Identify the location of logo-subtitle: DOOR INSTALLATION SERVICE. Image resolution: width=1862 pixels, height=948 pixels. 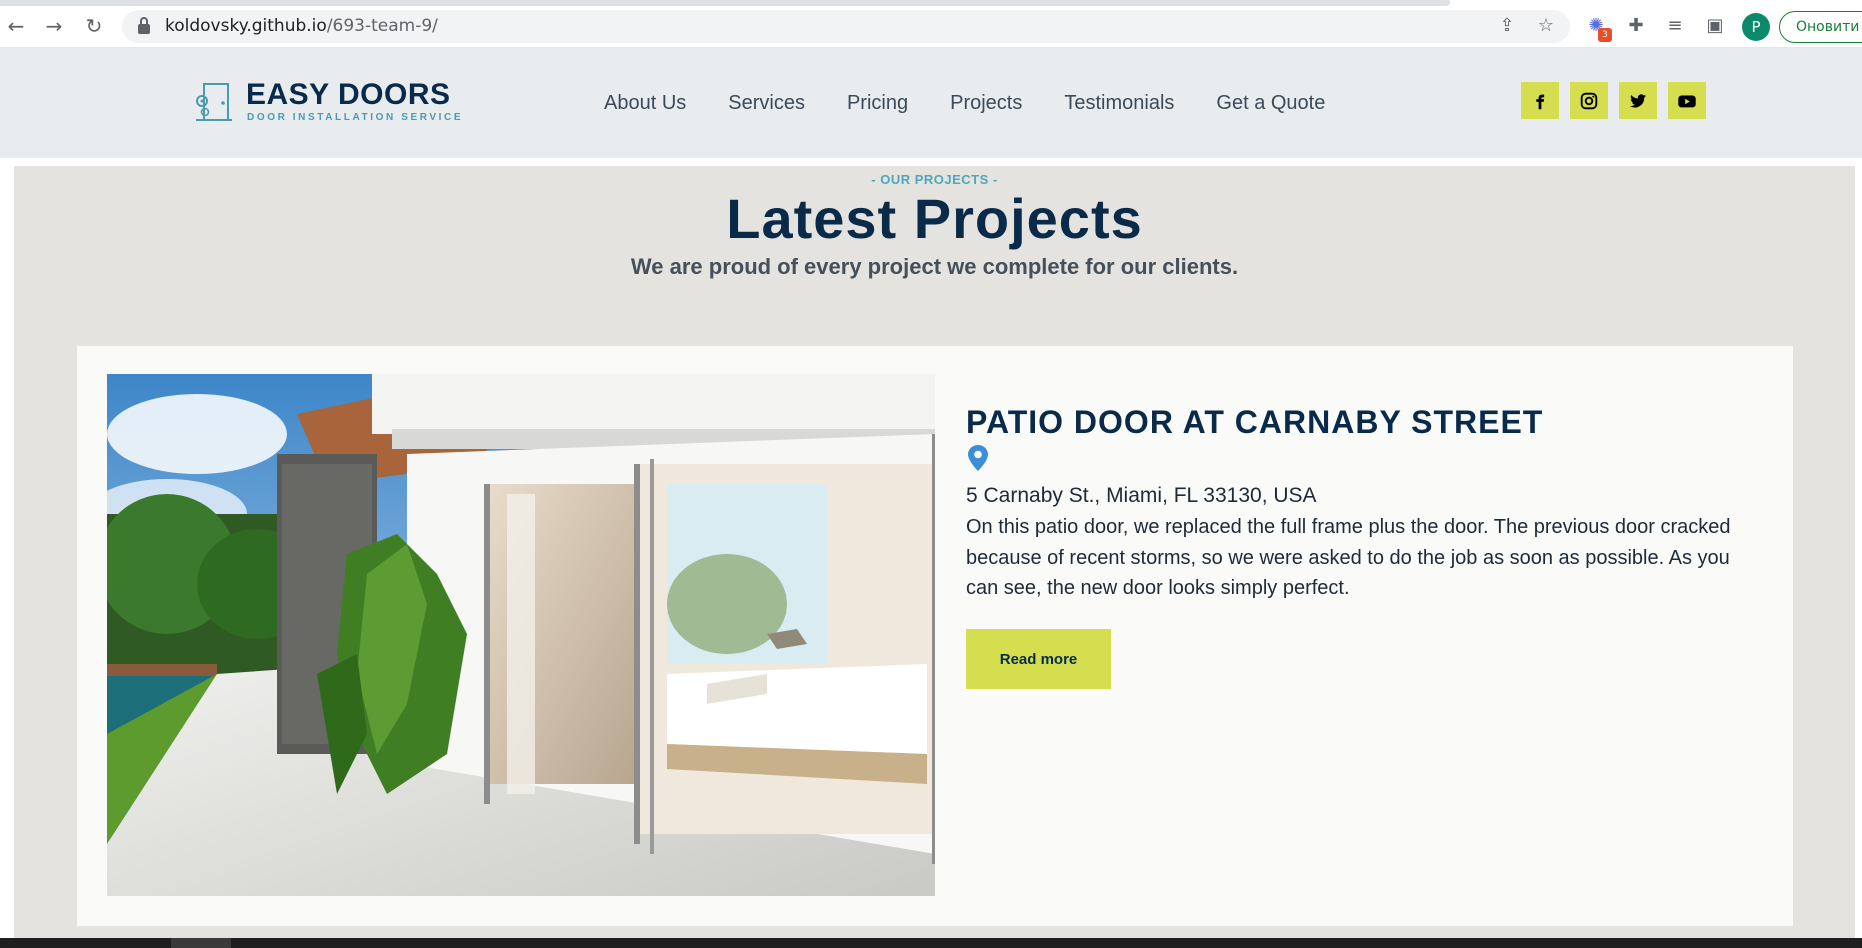
(355, 117).